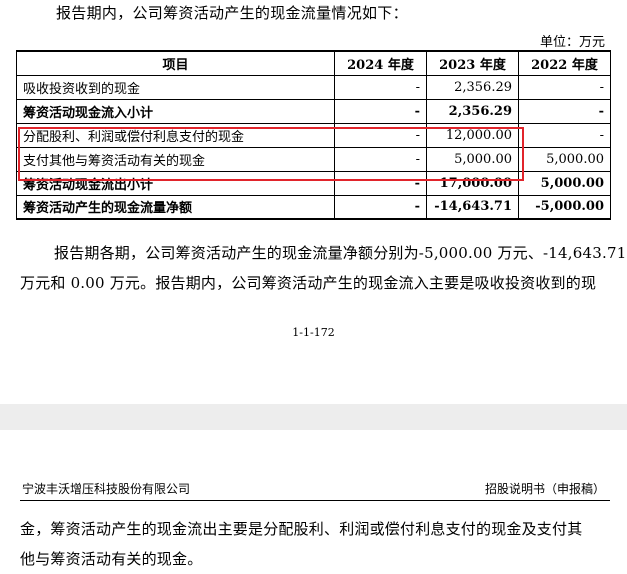  I want to click on company-name-header: 宁波丰沃增压科技股份有限公司, so click(106, 489).